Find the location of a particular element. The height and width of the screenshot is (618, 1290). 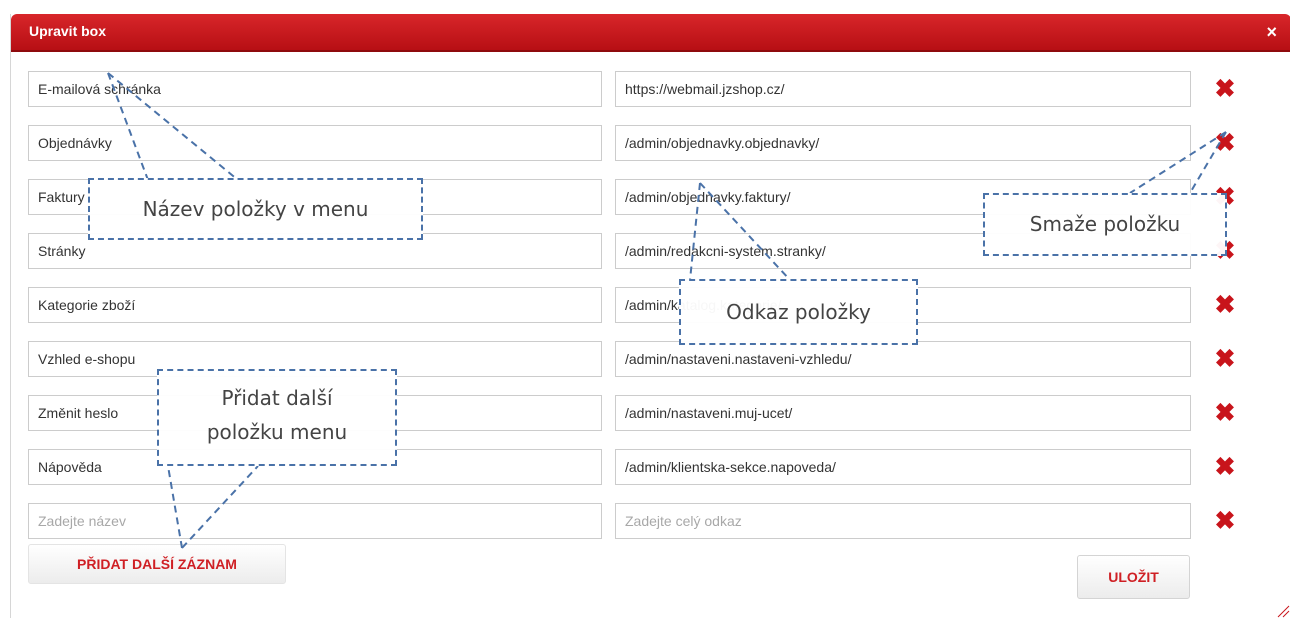

callout-add-item-line2: položku menu is located at coordinates (277, 432).